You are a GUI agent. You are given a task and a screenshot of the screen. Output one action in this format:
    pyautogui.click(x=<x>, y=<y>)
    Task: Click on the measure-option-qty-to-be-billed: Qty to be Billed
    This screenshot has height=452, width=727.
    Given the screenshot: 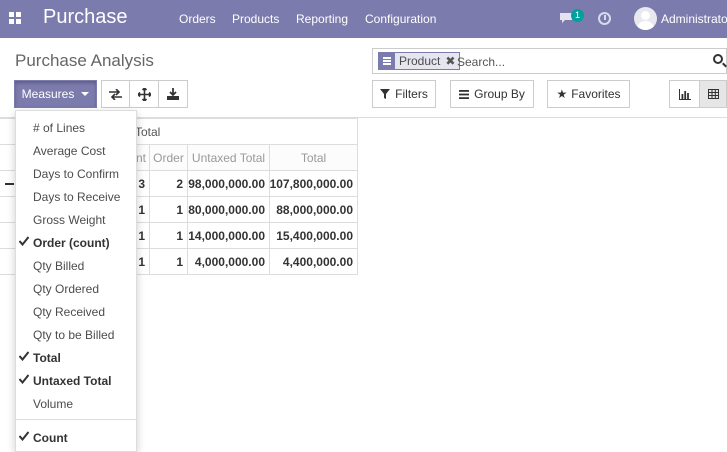 What is the action you would take?
    pyautogui.click(x=76, y=334)
    